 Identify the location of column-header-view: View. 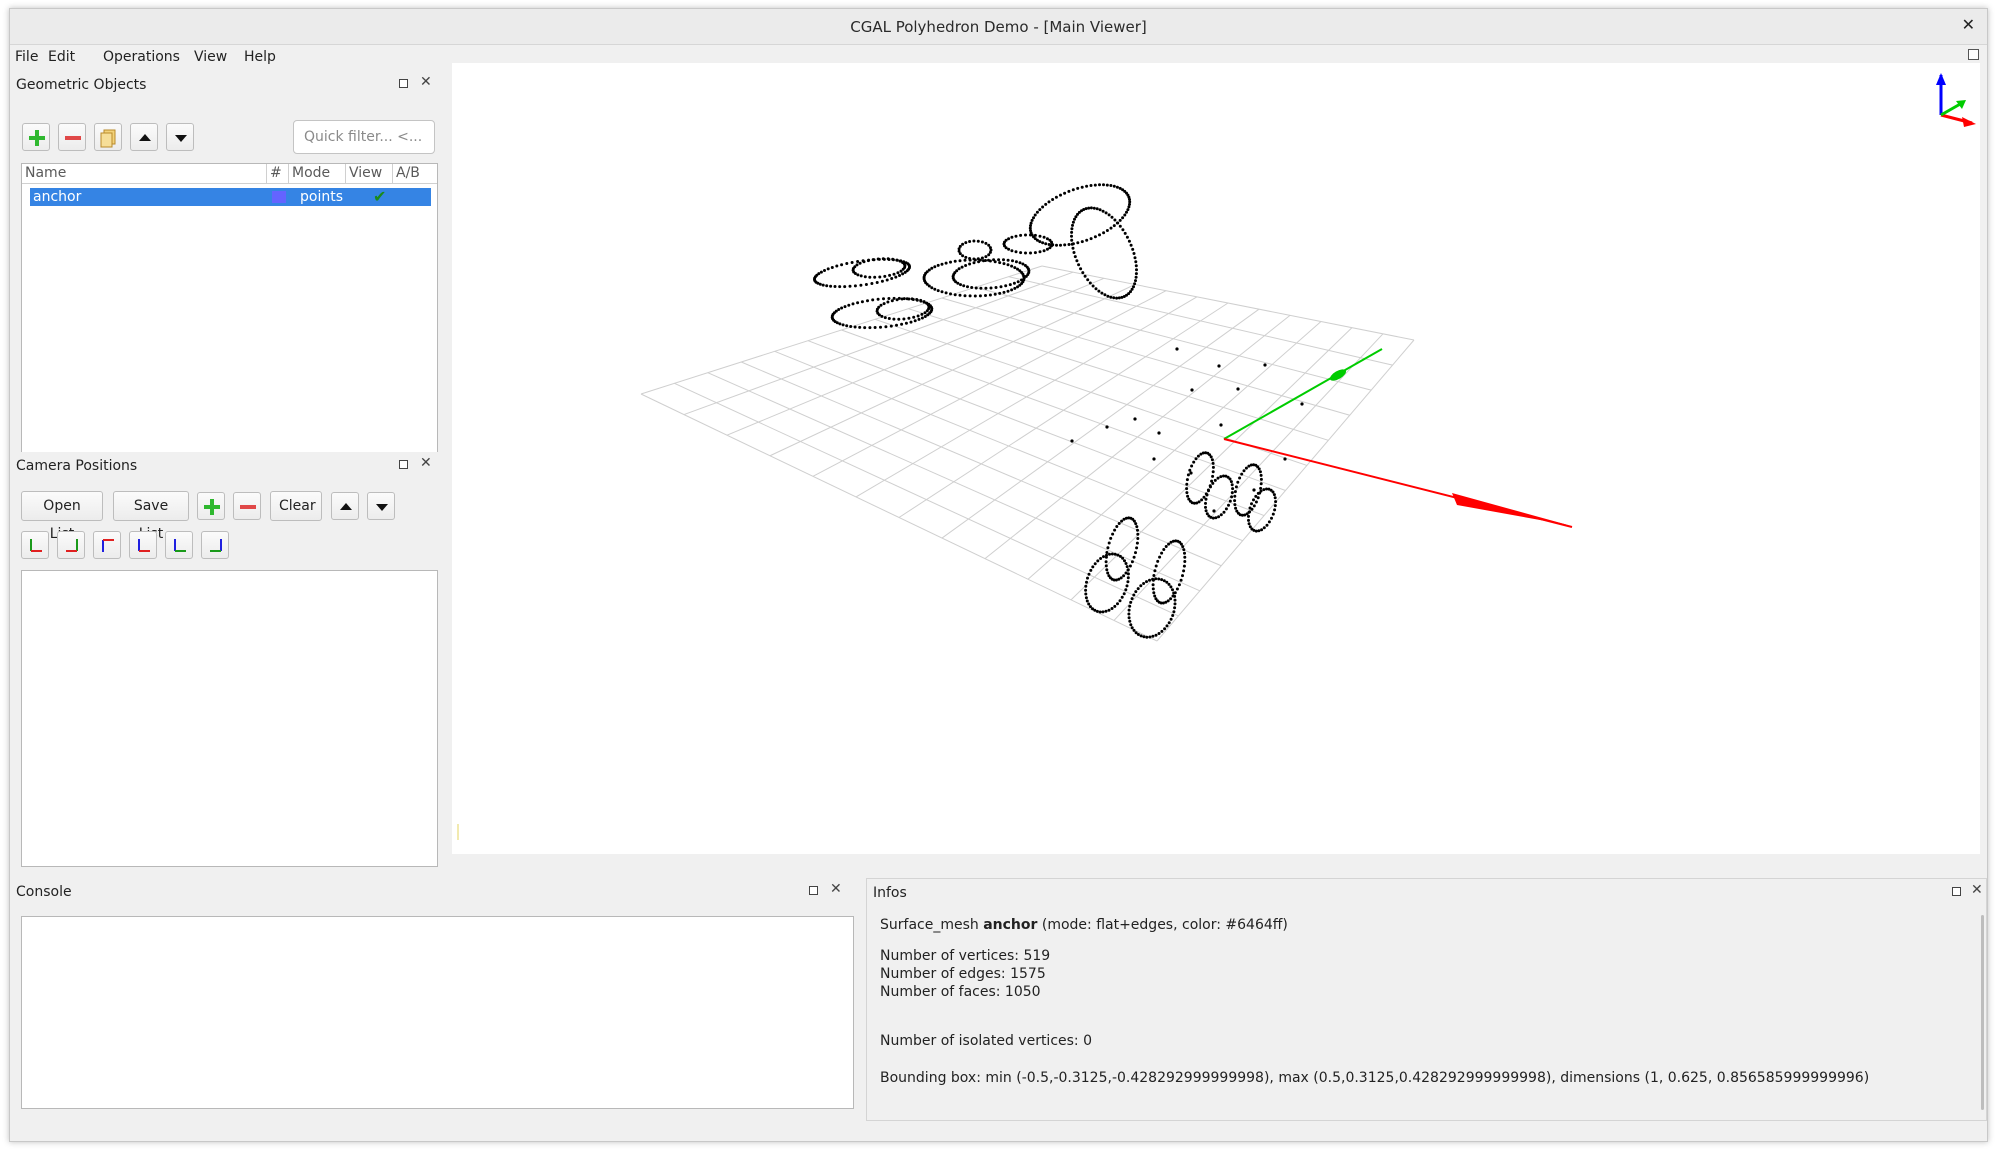
(369, 174).